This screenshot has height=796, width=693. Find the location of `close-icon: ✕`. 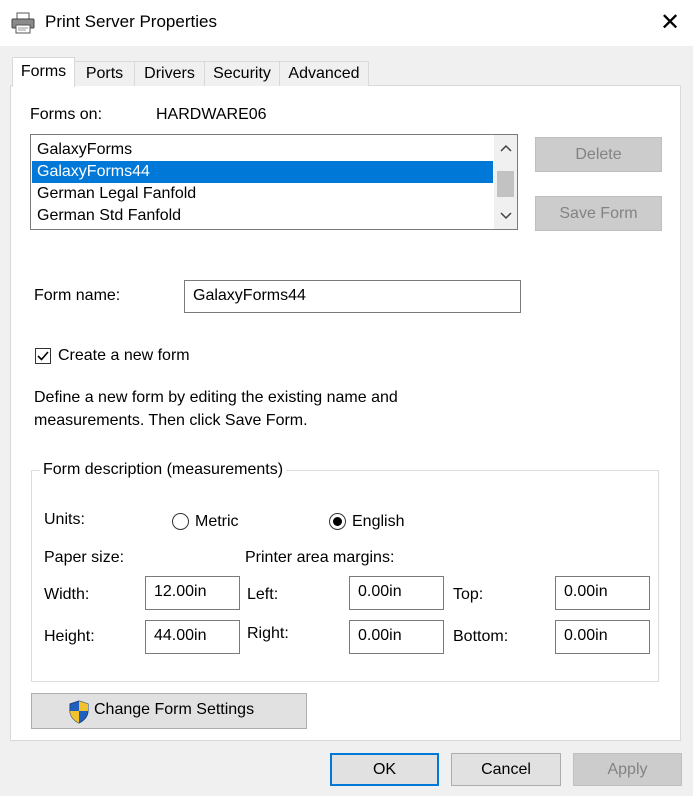

close-icon: ✕ is located at coordinates (670, 23).